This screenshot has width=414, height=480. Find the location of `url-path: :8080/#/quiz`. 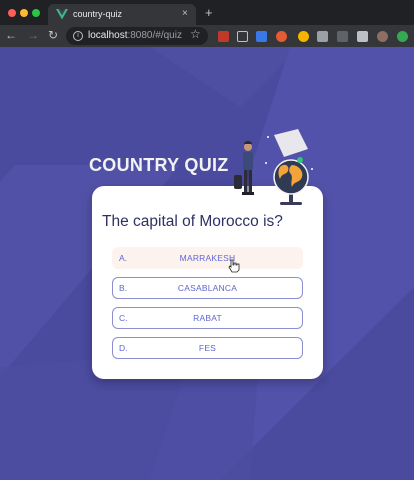

url-path: :8080/#/quiz is located at coordinates (154, 35).